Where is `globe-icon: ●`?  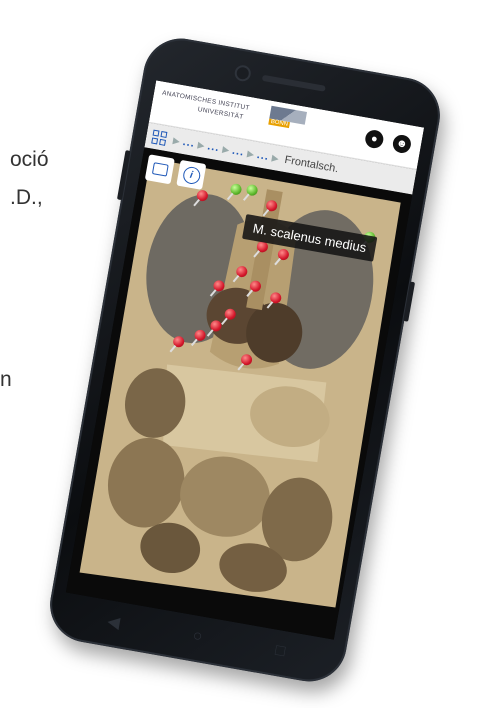
globe-icon: ● is located at coordinates (374, 139).